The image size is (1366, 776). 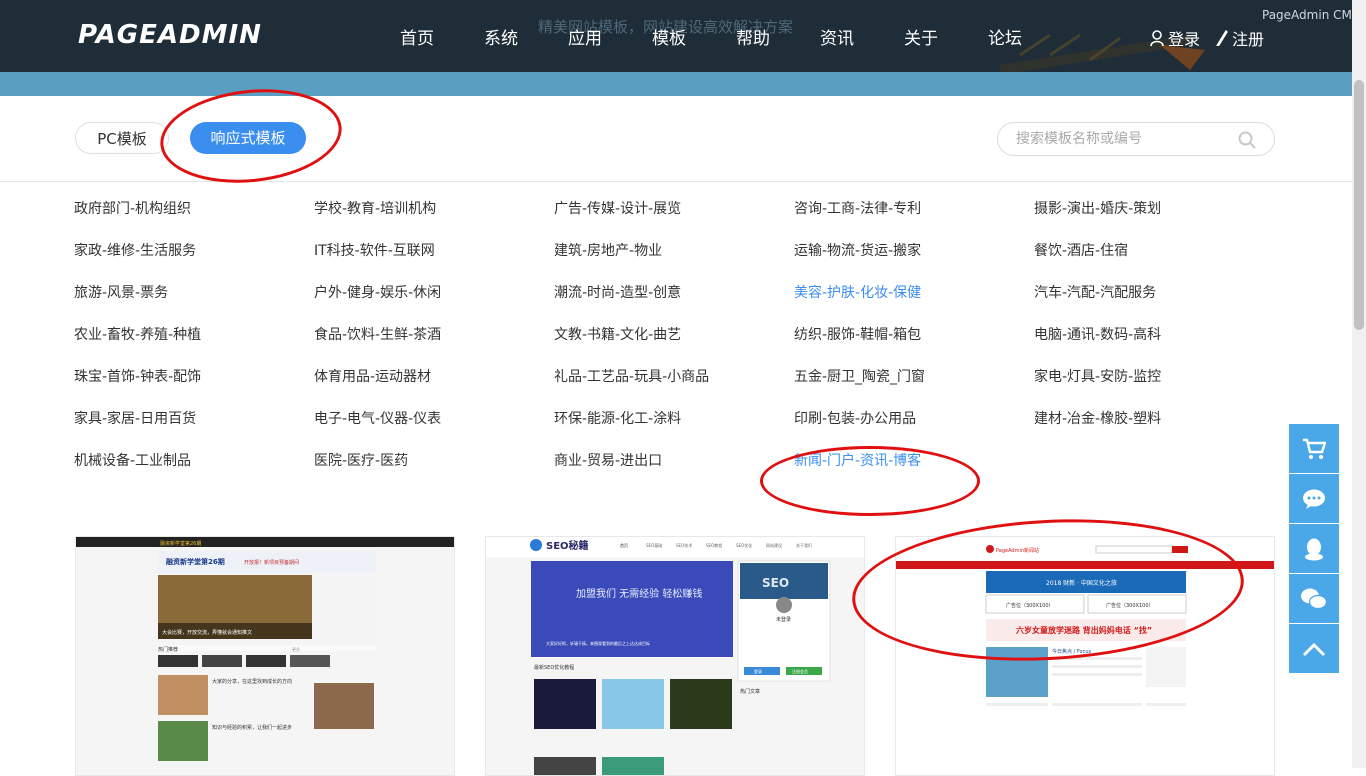 I want to click on card1-item1: 大家的分享，在这里找到成长的方向, so click(x=252, y=681).